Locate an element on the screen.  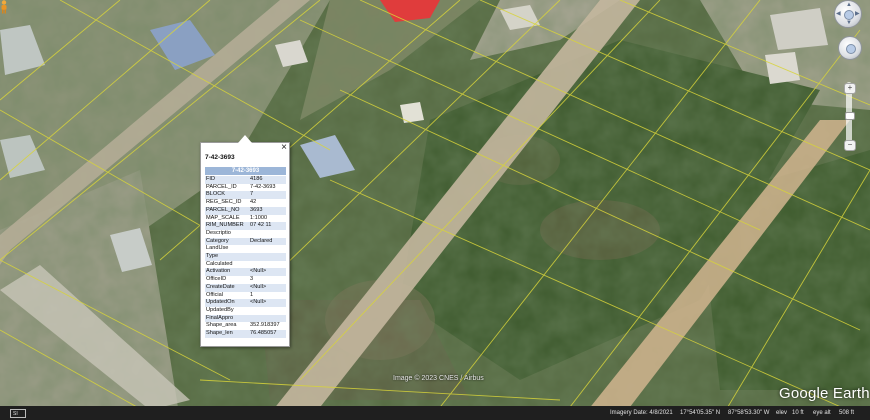
attribute-row: OfficeID 3 is located at coordinates (245, 280).